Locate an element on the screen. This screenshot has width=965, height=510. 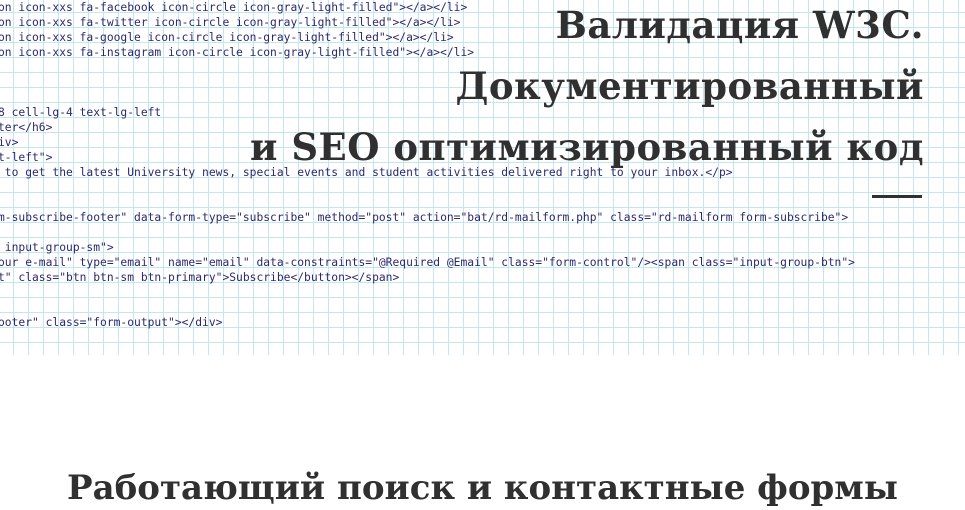
section-title: Работающий поиск и контактные формы is located at coordinates (482, 488).